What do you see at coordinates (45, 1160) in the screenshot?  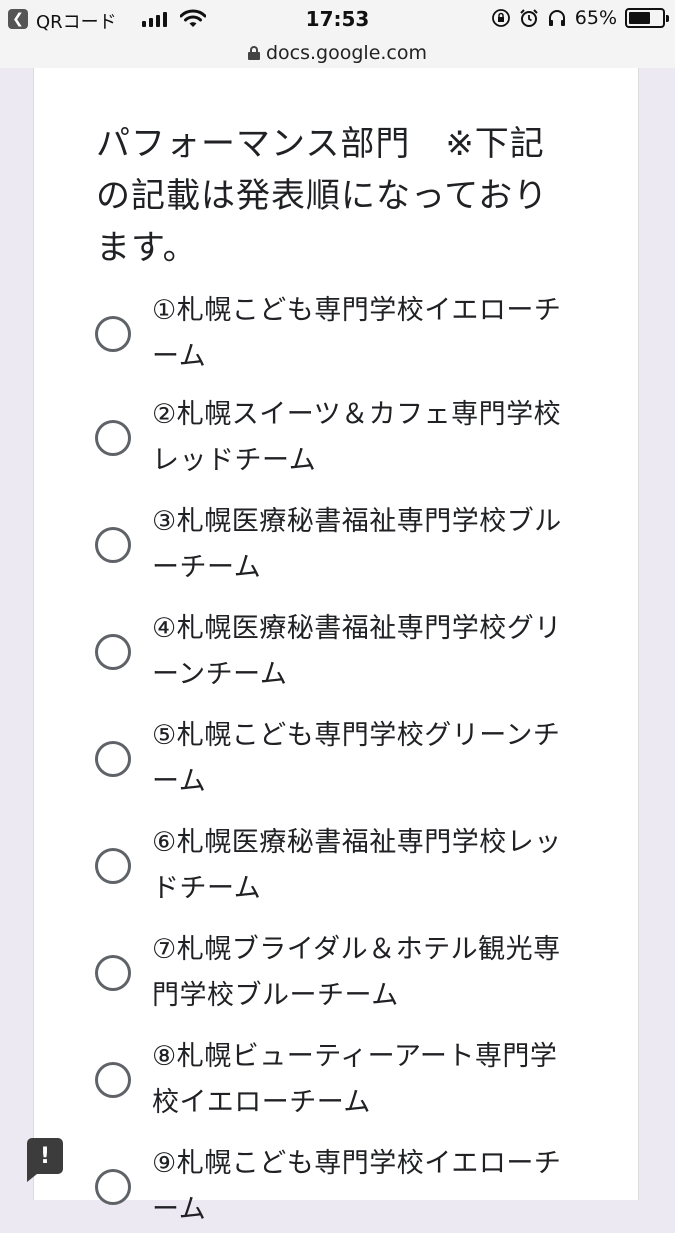 I see `report-issue-icon: !` at bounding box center [45, 1160].